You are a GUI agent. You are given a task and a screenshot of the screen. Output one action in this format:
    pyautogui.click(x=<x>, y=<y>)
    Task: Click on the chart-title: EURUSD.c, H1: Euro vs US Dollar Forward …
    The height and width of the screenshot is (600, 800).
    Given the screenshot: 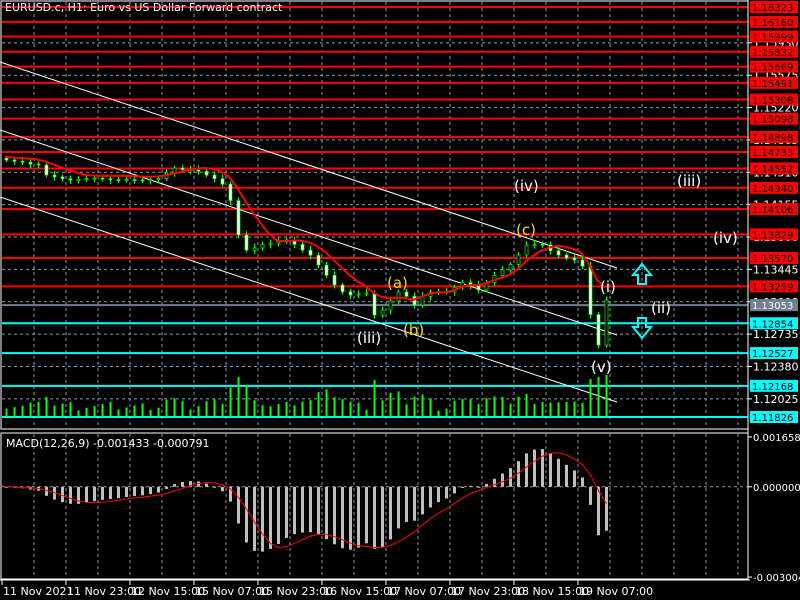 What is the action you would take?
    pyautogui.click(x=144, y=7)
    